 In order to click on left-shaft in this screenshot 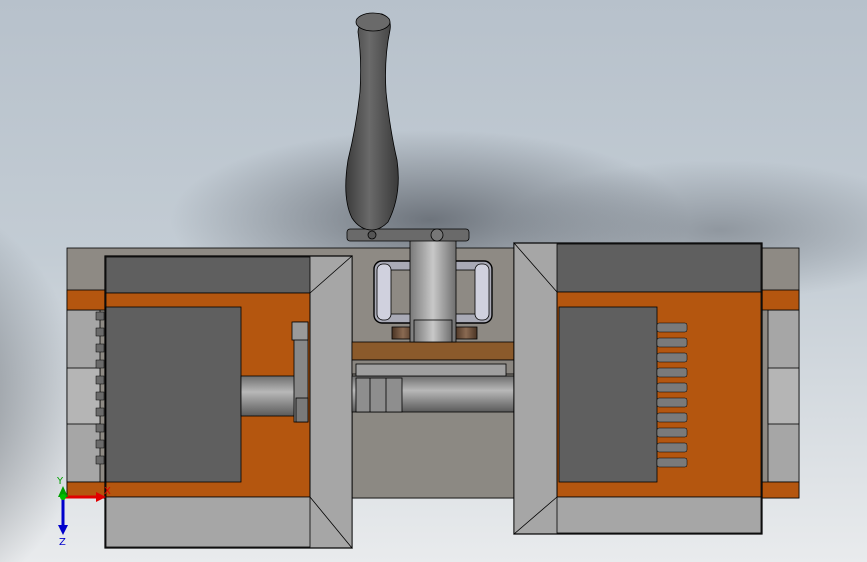, I will do `click(271, 396)`.